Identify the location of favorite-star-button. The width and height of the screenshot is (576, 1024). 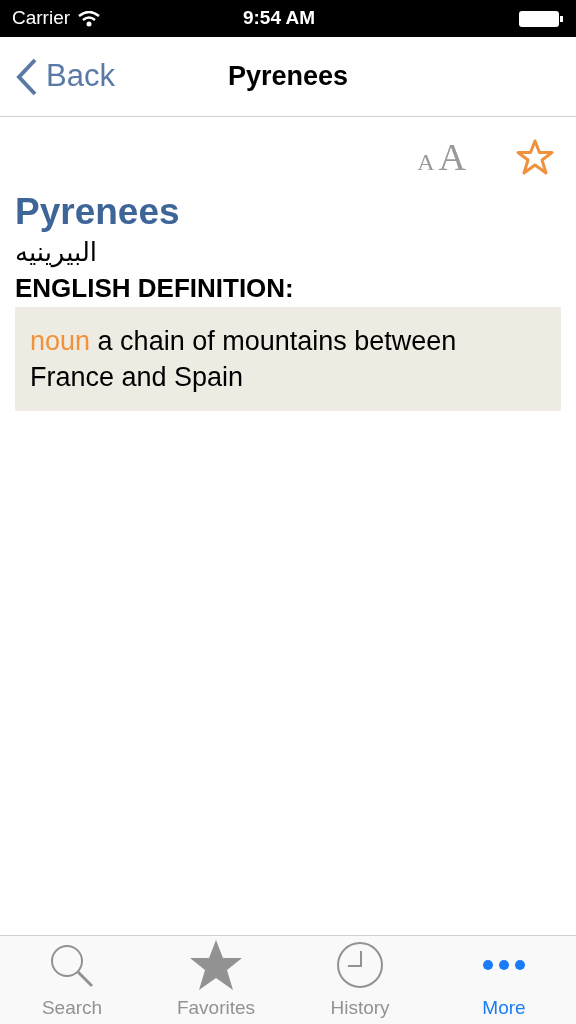
(535, 157).